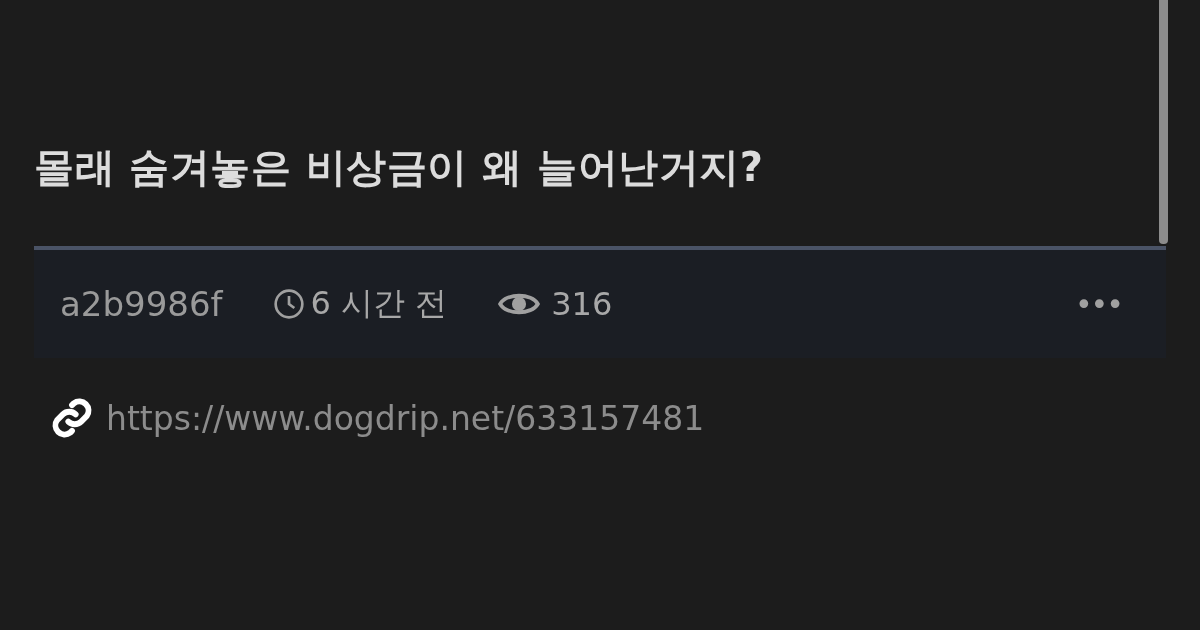 The image size is (1200, 630). I want to click on author-name: a2b9986f, so click(141, 304).